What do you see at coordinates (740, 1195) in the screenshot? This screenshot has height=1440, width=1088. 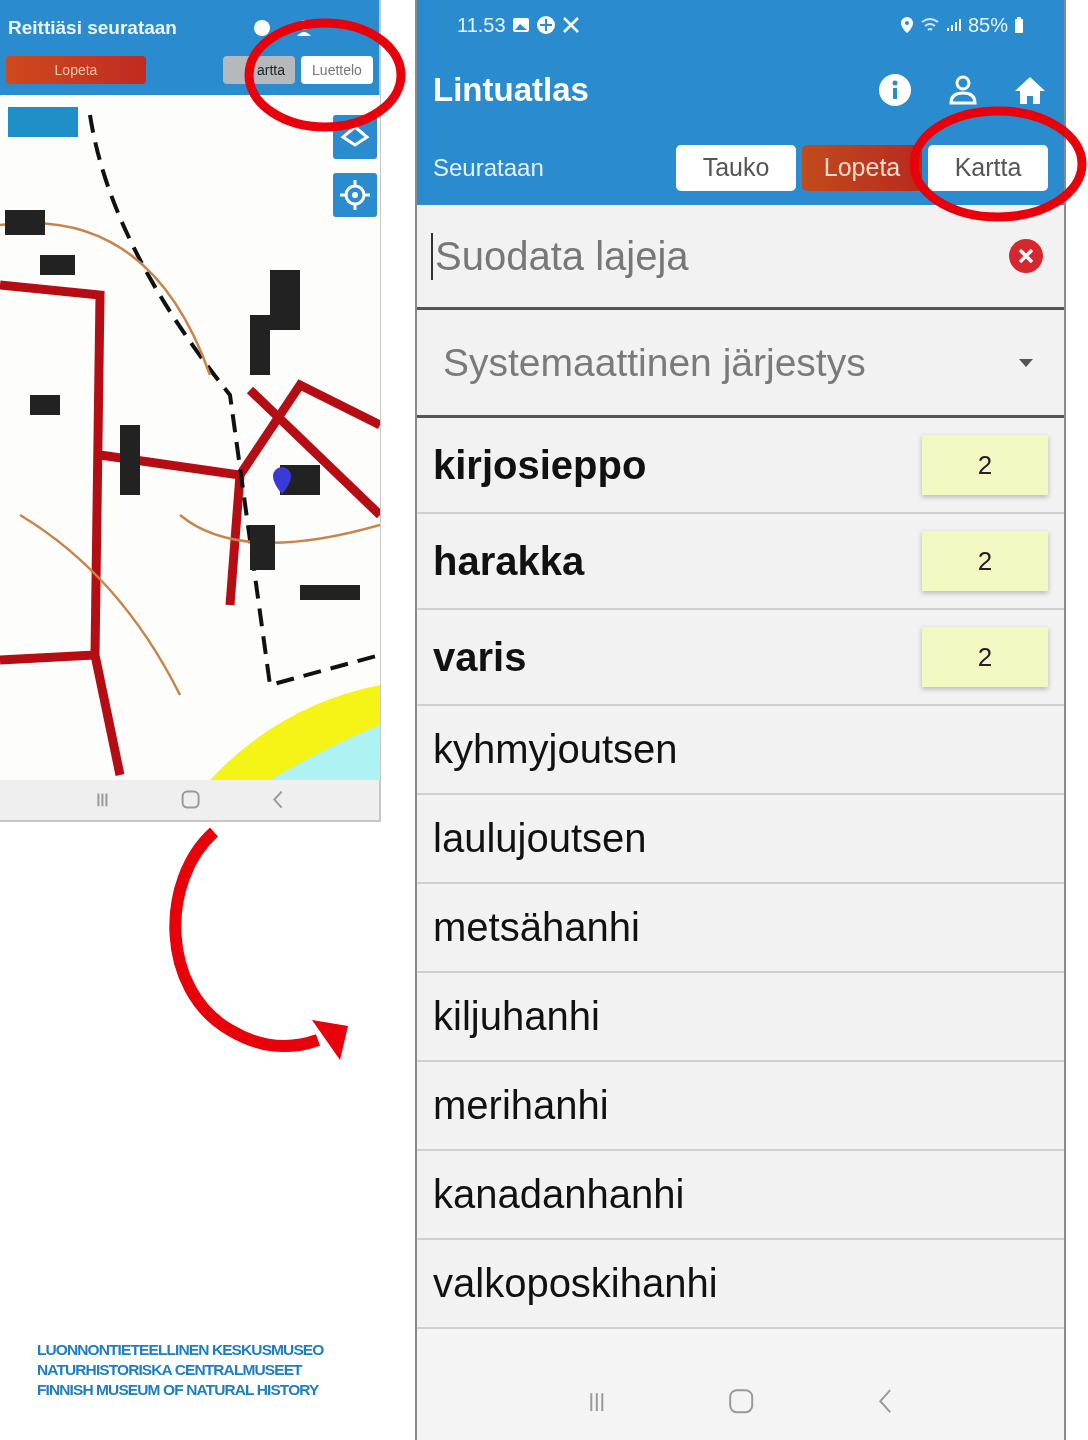 I see `species-row: kanadanhanhi` at bounding box center [740, 1195].